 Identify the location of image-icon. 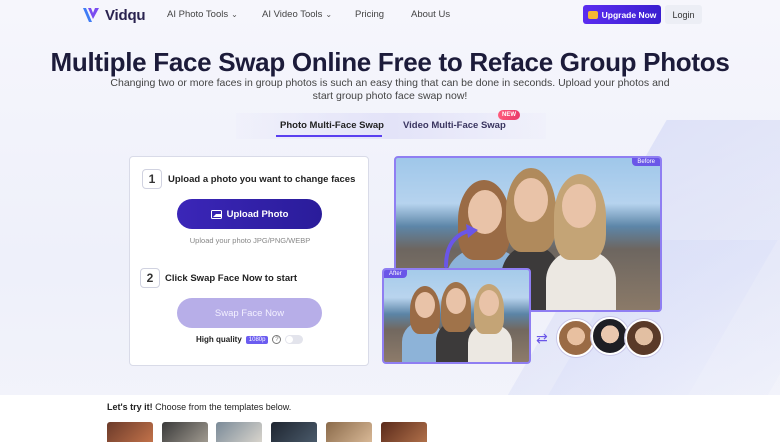
(216, 214).